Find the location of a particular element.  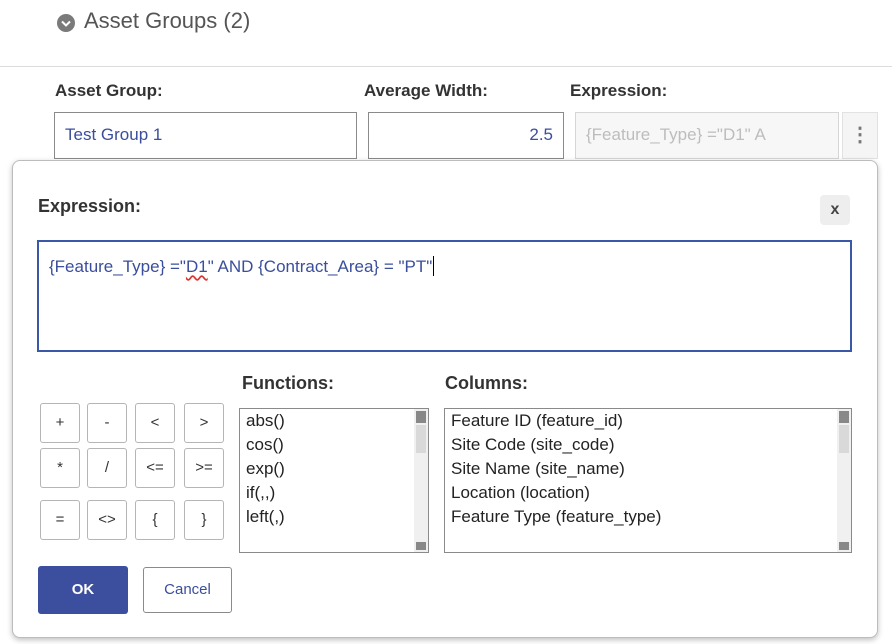

list-item: Site Name (site_name) is located at coordinates (648, 469).